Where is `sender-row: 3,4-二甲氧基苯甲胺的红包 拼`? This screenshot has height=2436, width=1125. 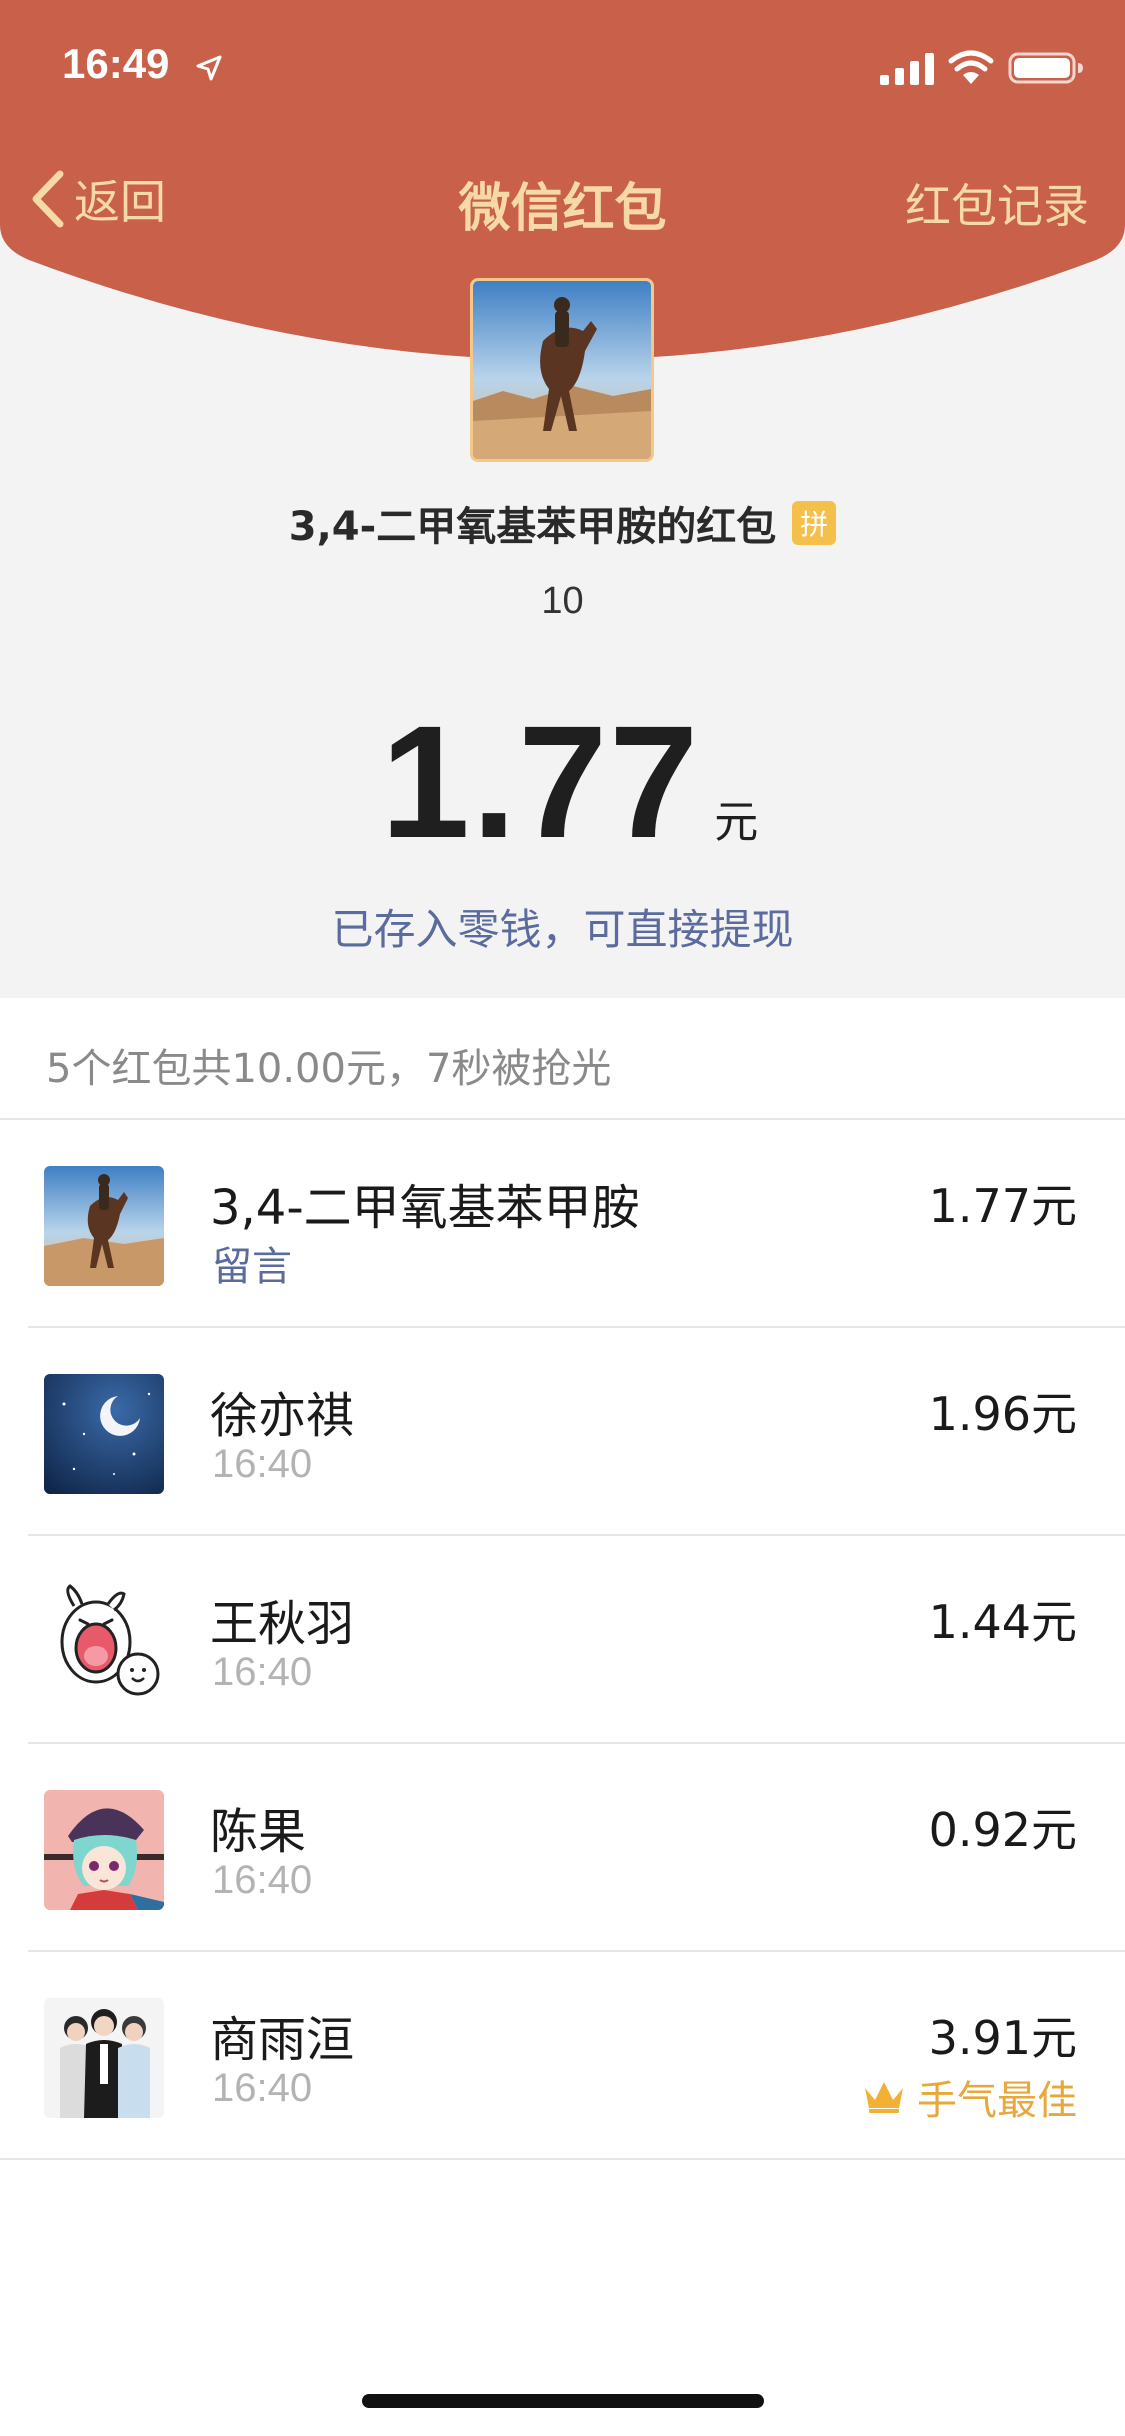 sender-row: 3,4-二甲氧基苯甲胺的红包 拼 is located at coordinates (562, 523).